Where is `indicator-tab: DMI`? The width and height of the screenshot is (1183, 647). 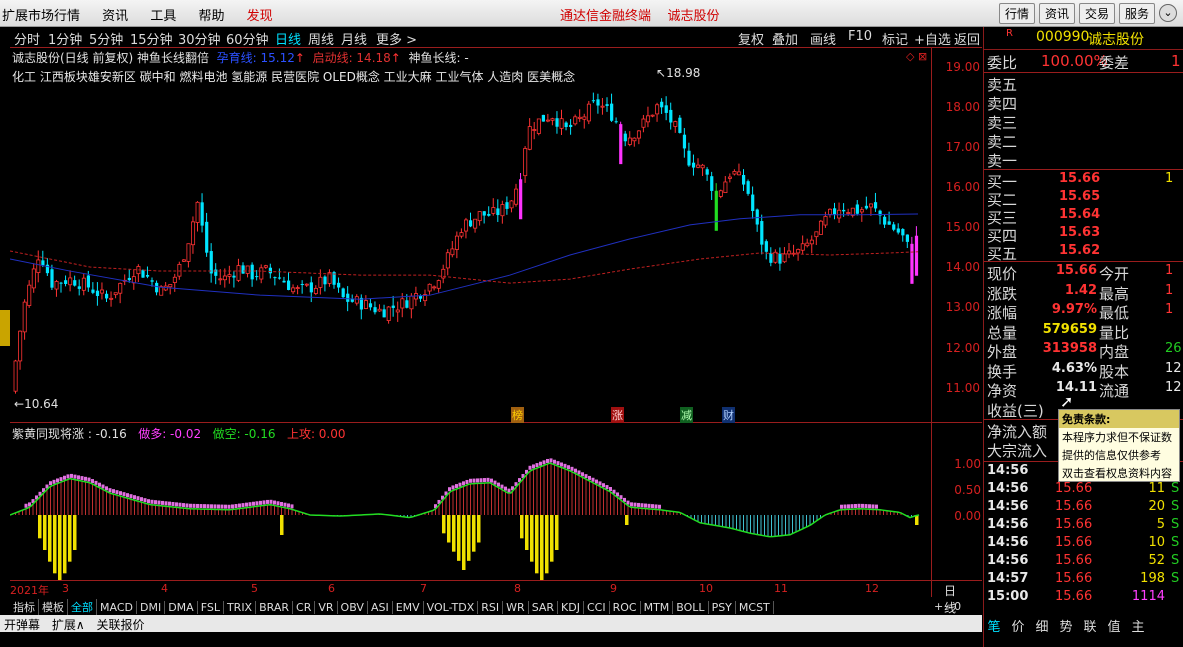 indicator-tab: DMI is located at coordinates (151, 607).